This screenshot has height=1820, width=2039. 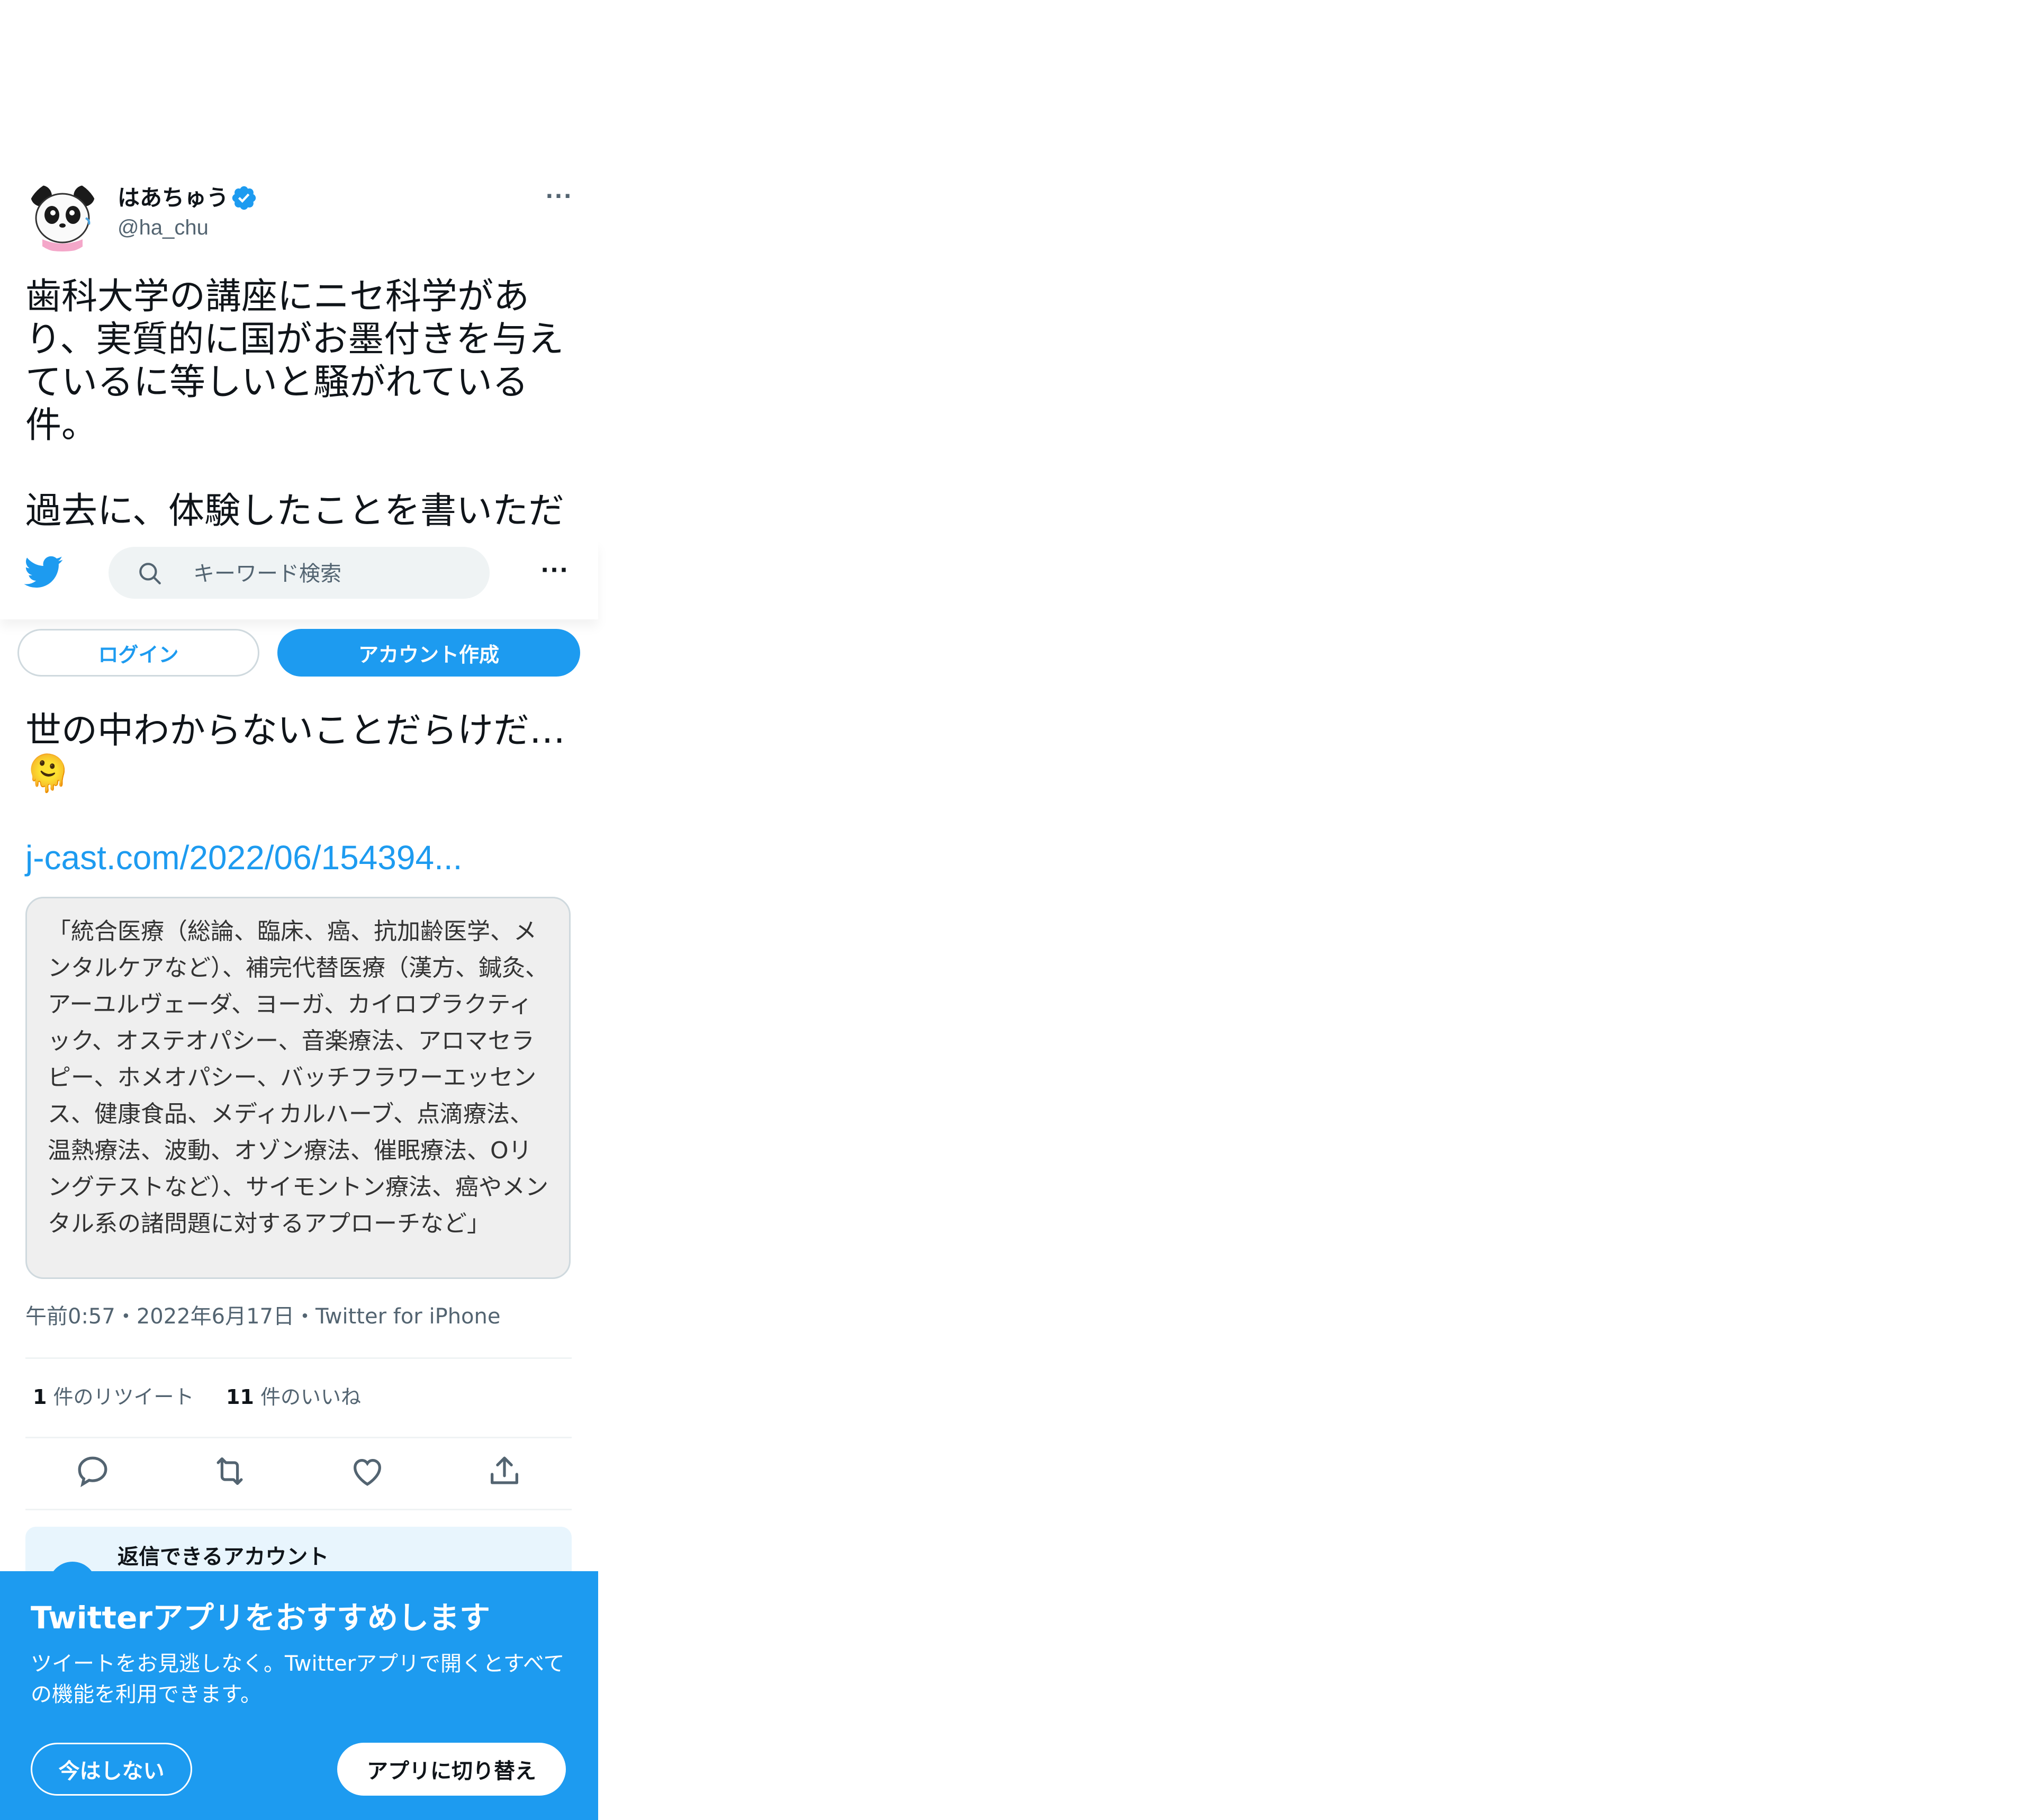 I want to click on switch-to-app-button: アプリに切り替え, so click(x=451, y=1769).